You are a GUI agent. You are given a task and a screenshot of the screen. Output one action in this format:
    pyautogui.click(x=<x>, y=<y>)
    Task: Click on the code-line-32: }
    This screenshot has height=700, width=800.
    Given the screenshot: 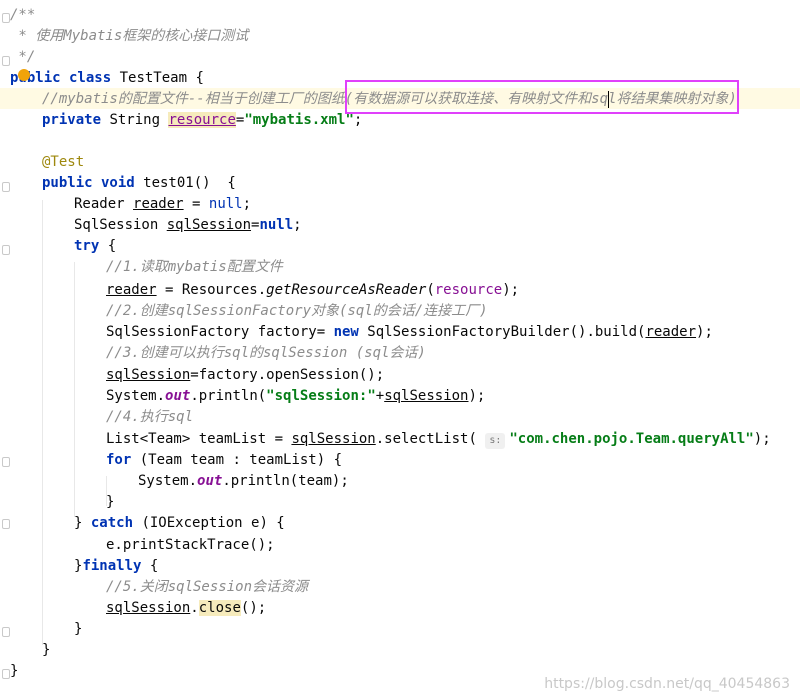 What is the action you would take?
    pyautogui.click(x=14, y=671)
    